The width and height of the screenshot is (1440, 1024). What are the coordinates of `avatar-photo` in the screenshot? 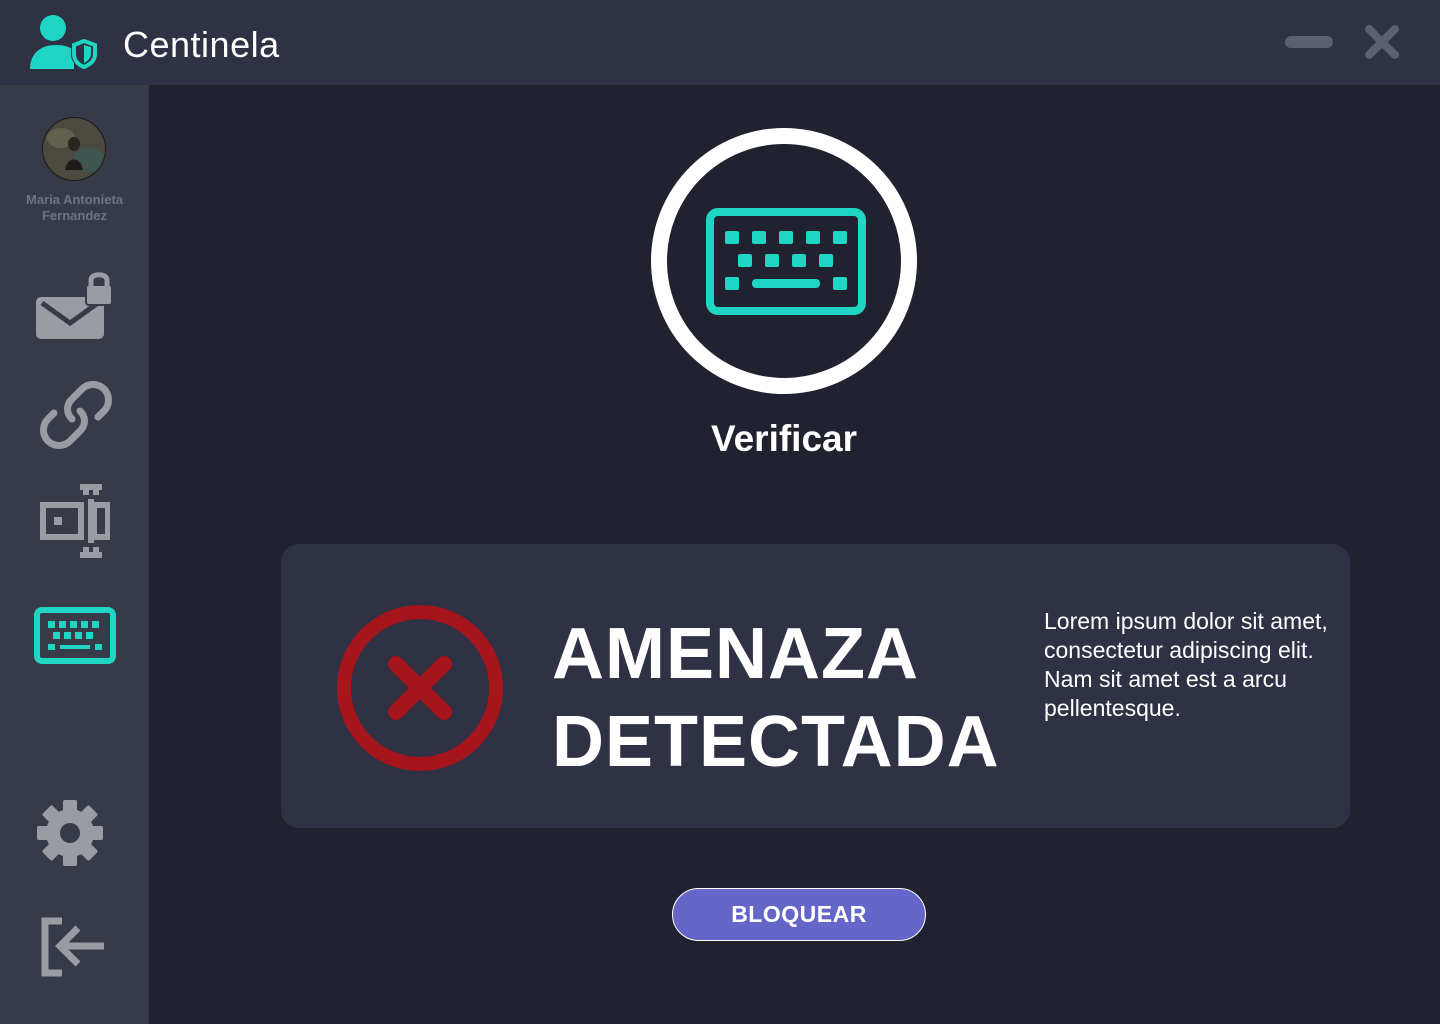 It's located at (74, 149).